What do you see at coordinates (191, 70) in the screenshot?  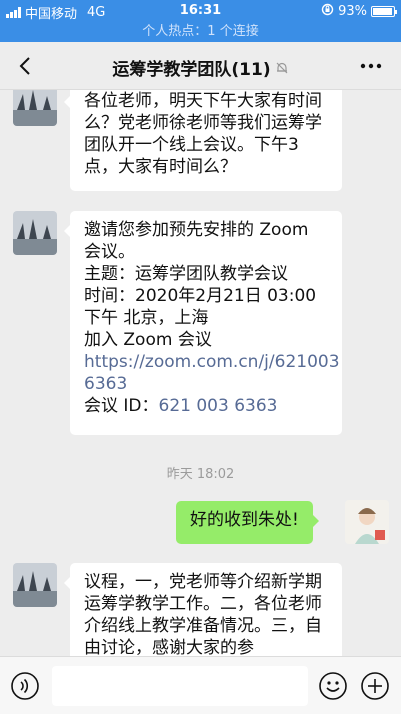 I see `chat-title: 运筹学教学团队(11)` at bounding box center [191, 70].